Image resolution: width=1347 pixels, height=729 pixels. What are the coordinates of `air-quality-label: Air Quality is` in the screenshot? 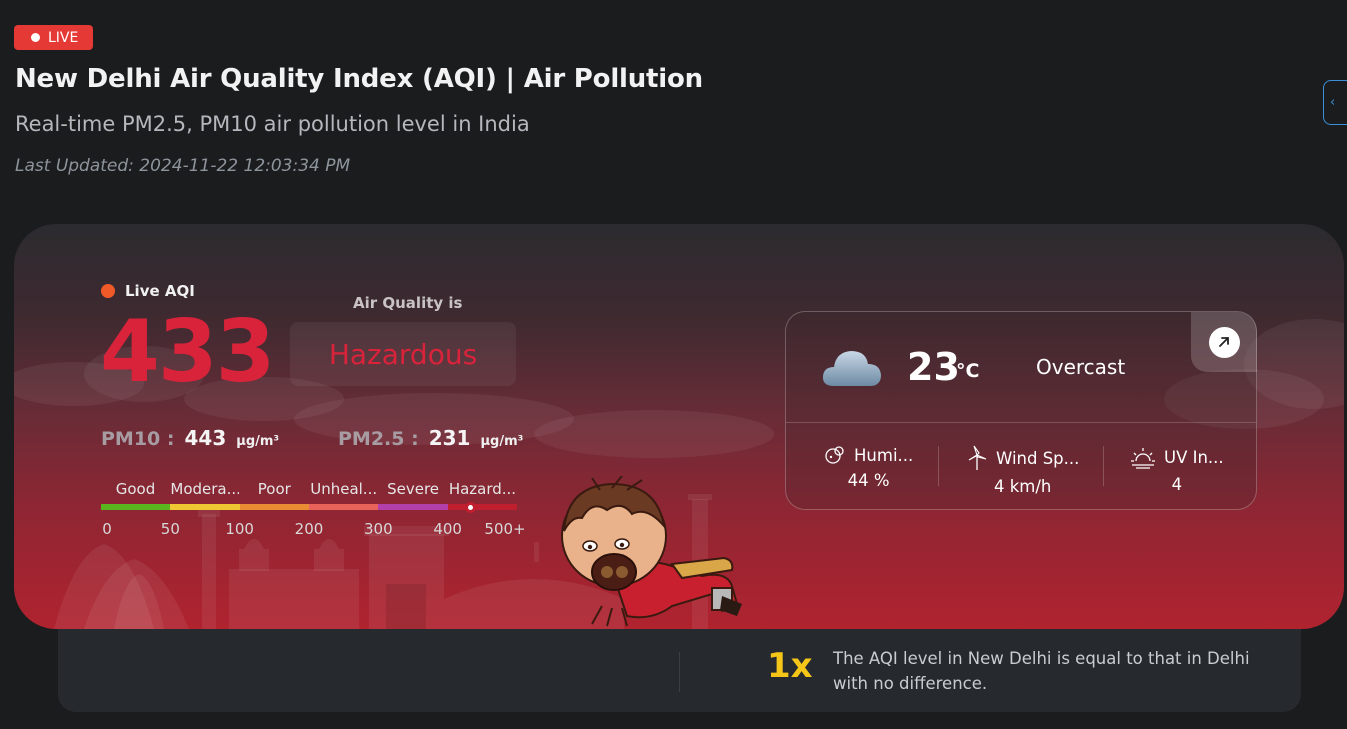 It's located at (408, 303).